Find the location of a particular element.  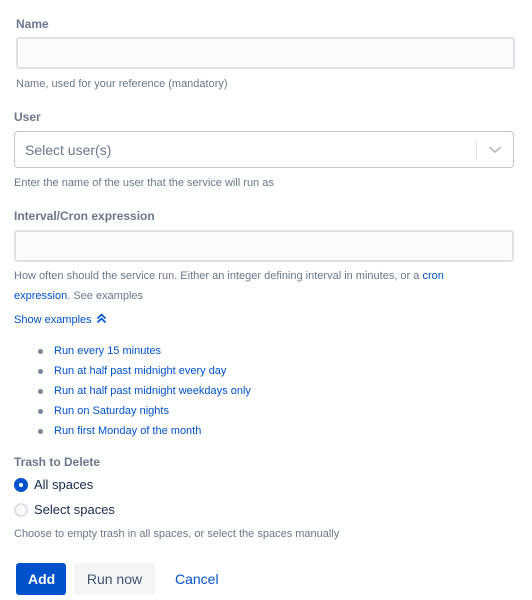

radio-label: All spaces is located at coordinates (64, 484).